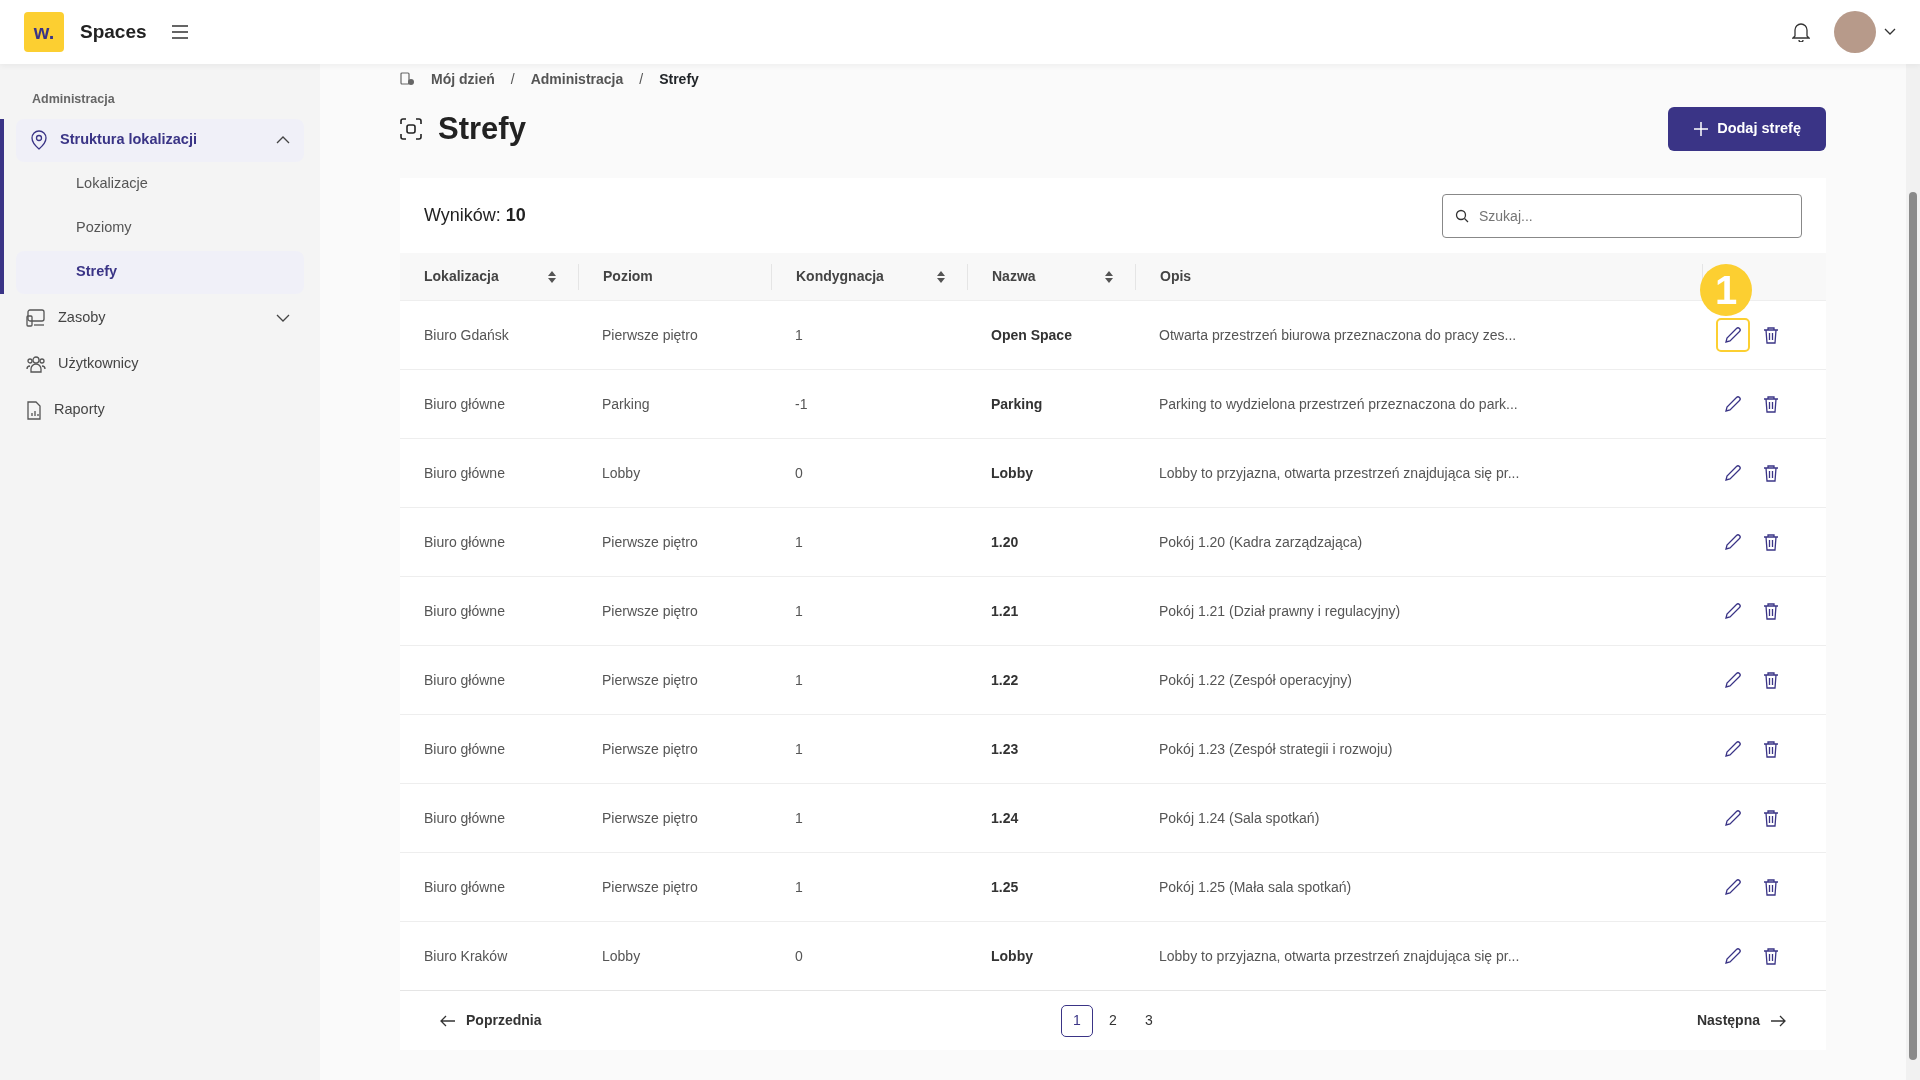 This screenshot has height=1080, width=1920. I want to click on add-zone-button: Dodaj strefę, so click(1747, 129).